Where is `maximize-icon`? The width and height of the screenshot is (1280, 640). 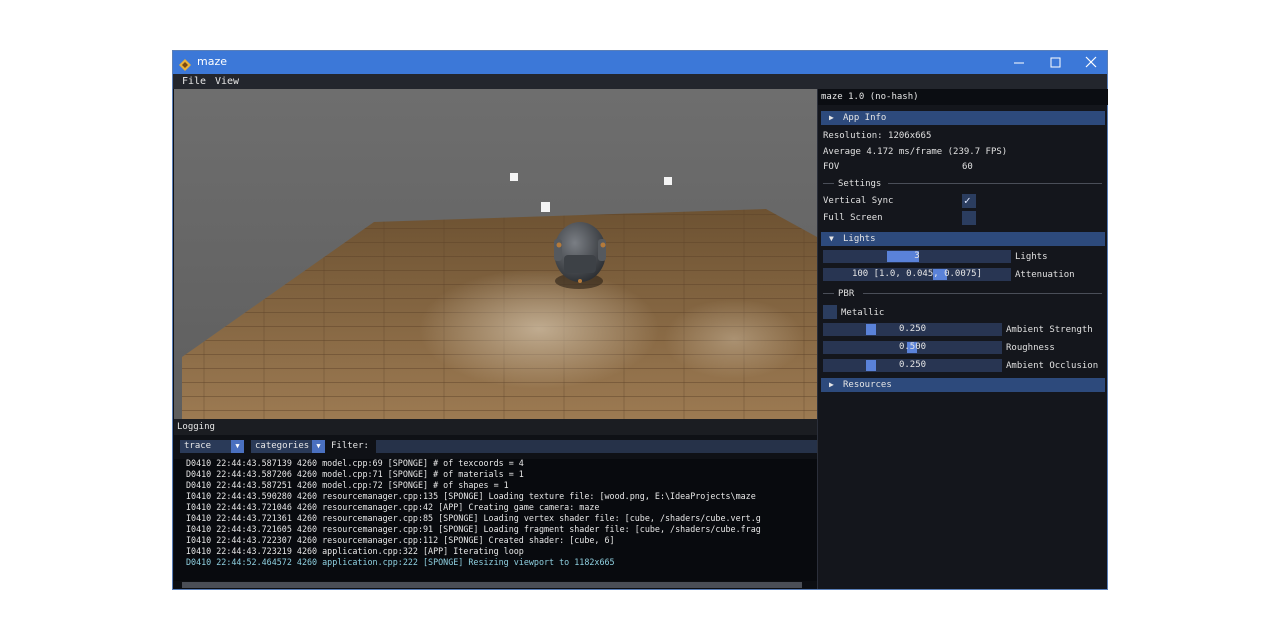 maximize-icon is located at coordinates (1055, 62).